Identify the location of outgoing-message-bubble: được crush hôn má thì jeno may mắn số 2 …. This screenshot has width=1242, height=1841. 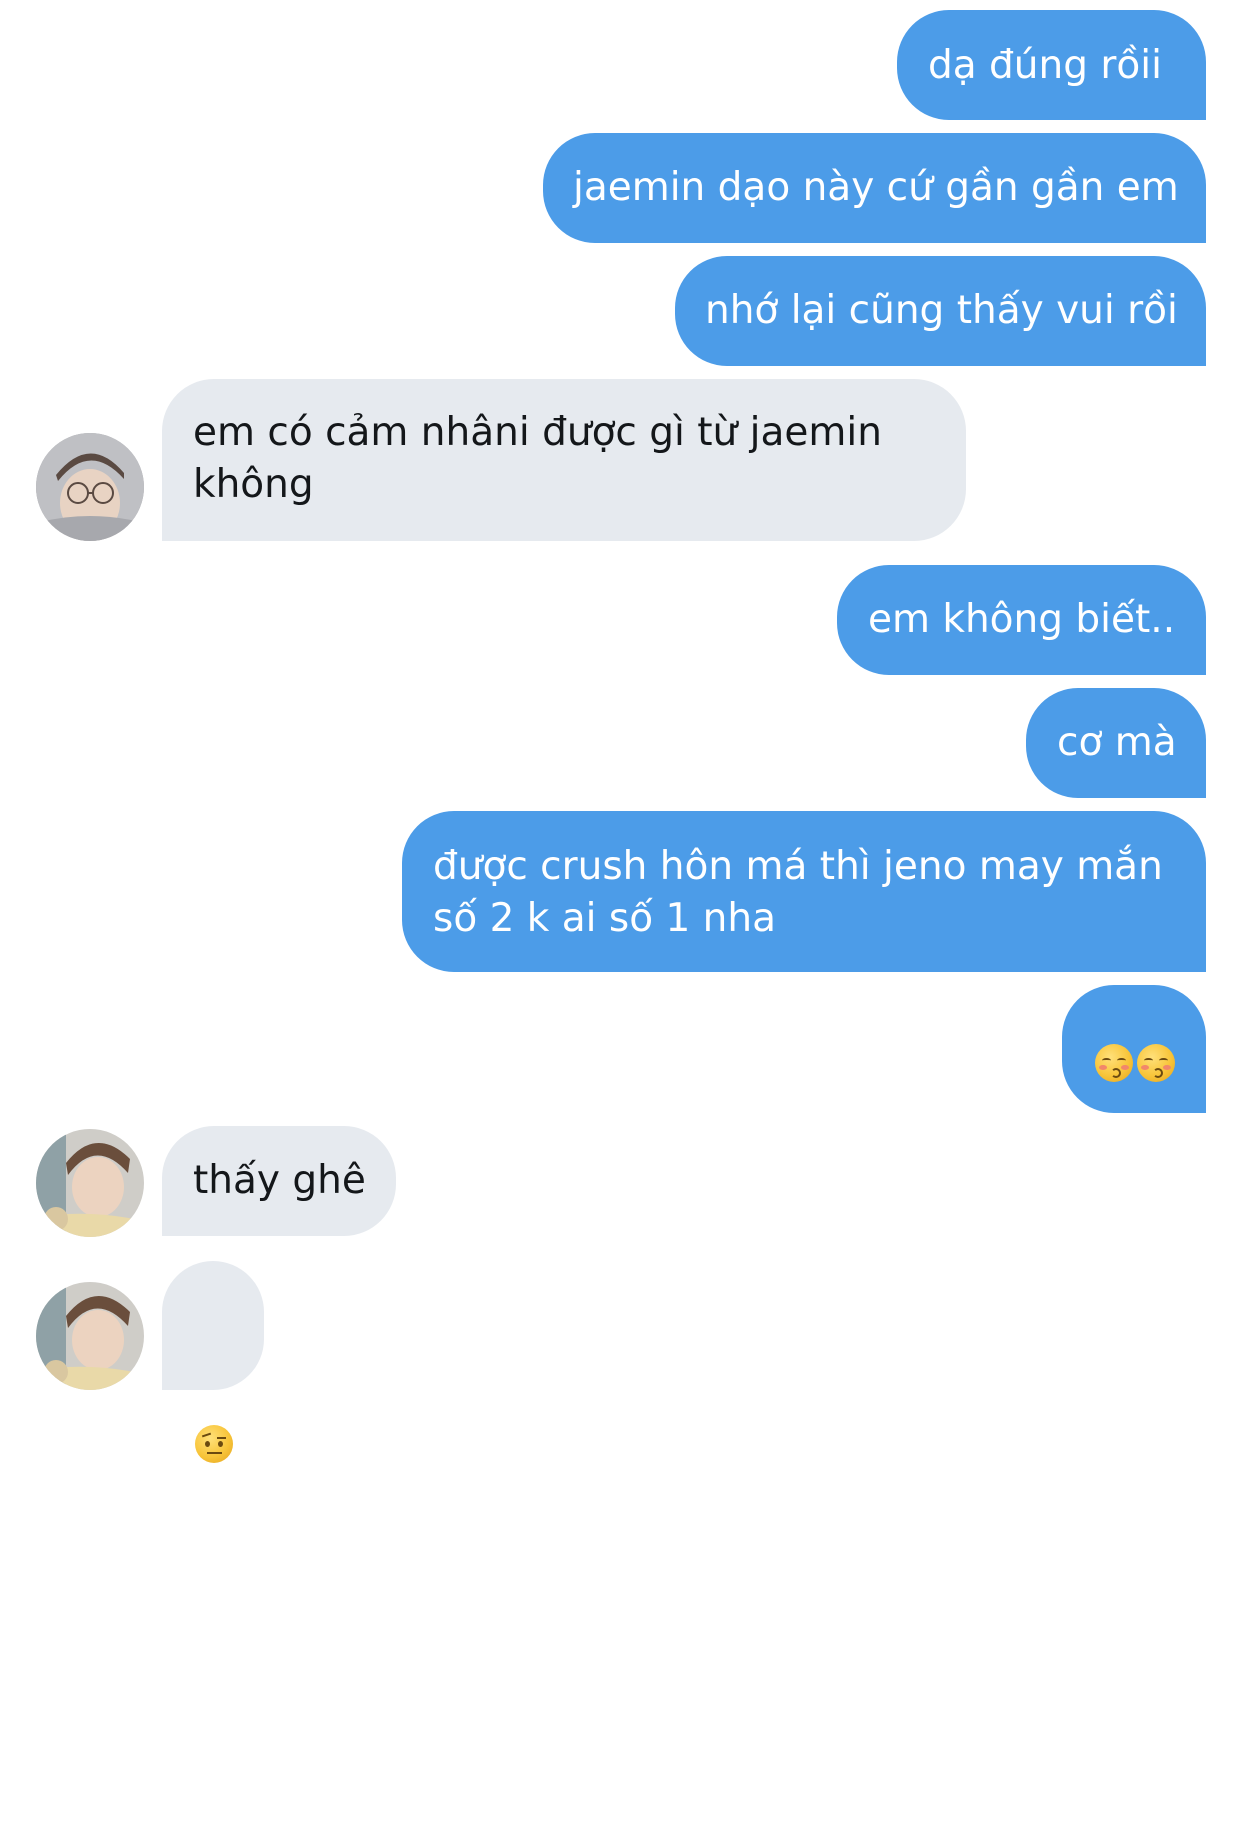
(804, 891).